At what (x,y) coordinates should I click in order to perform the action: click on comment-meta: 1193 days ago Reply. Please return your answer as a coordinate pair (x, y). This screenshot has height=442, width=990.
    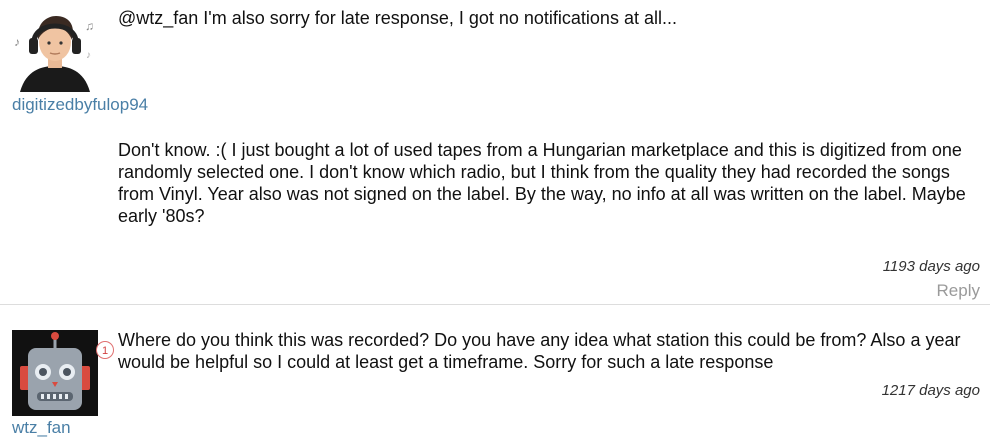
    Looking at the image, I should click on (931, 279).